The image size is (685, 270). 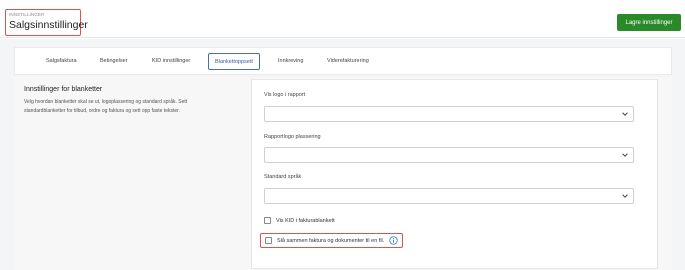 What do you see at coordinates (267, 220) in the screenshot?
I see `show-kid-checkbox` at bounding box center [267, 220].